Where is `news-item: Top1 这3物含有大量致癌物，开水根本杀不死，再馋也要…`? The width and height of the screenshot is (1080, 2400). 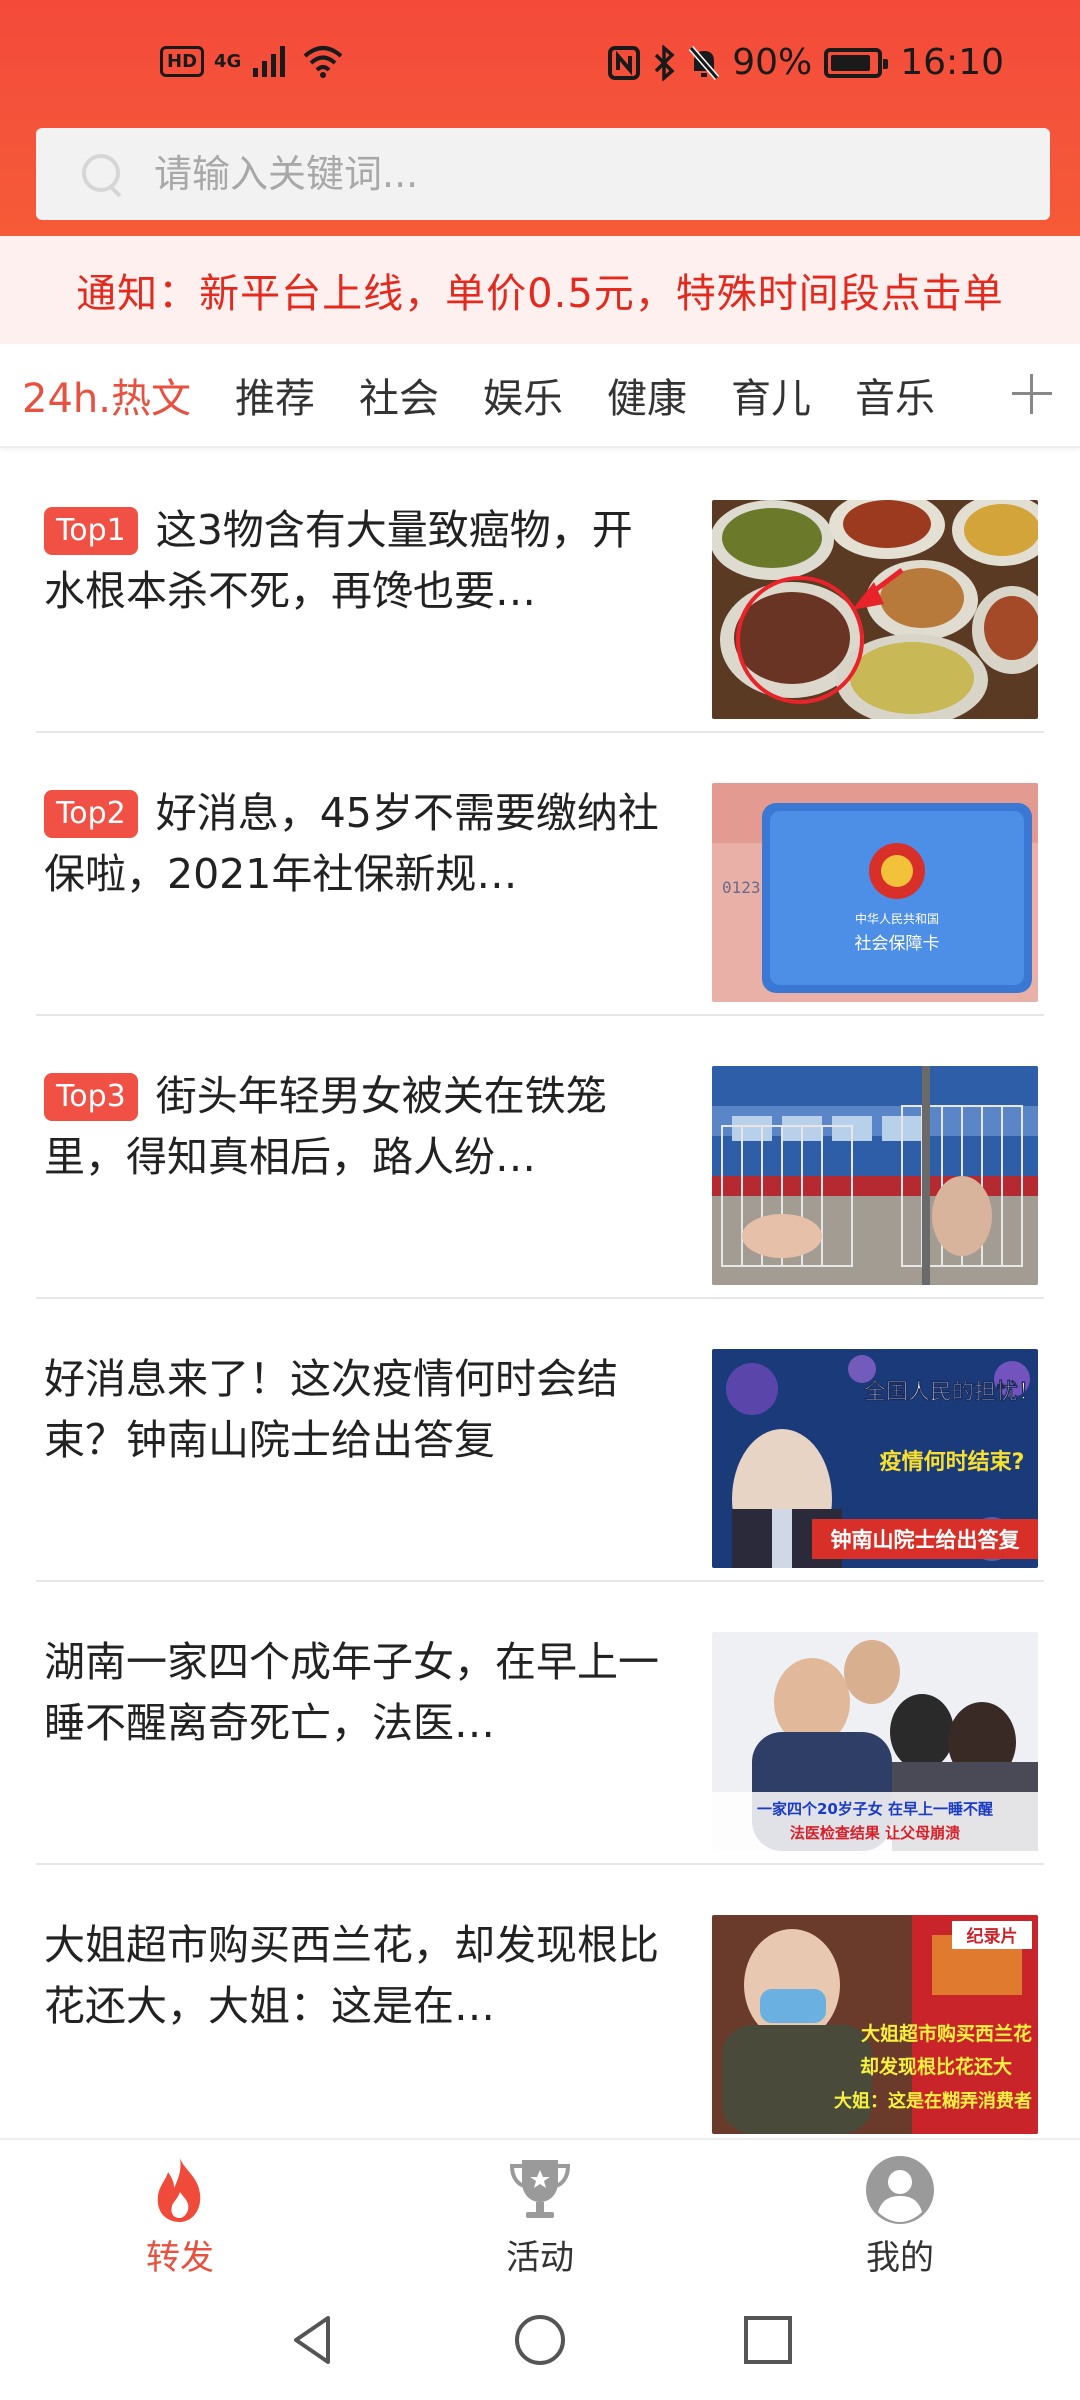 news-item: Top1 这3物含有大量致癌物，开水根本杀不死，再馋也要… is located at coordinates (540, 591).